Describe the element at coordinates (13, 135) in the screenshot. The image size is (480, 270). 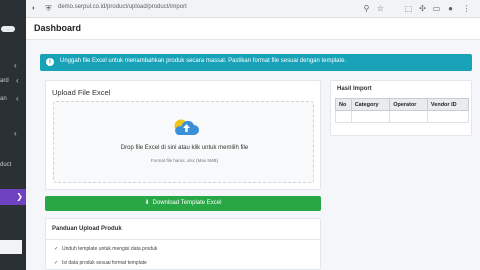
I see `sidebar: ... ‹ ard ‹ an ‹ ‹ duct ❯` at that location.